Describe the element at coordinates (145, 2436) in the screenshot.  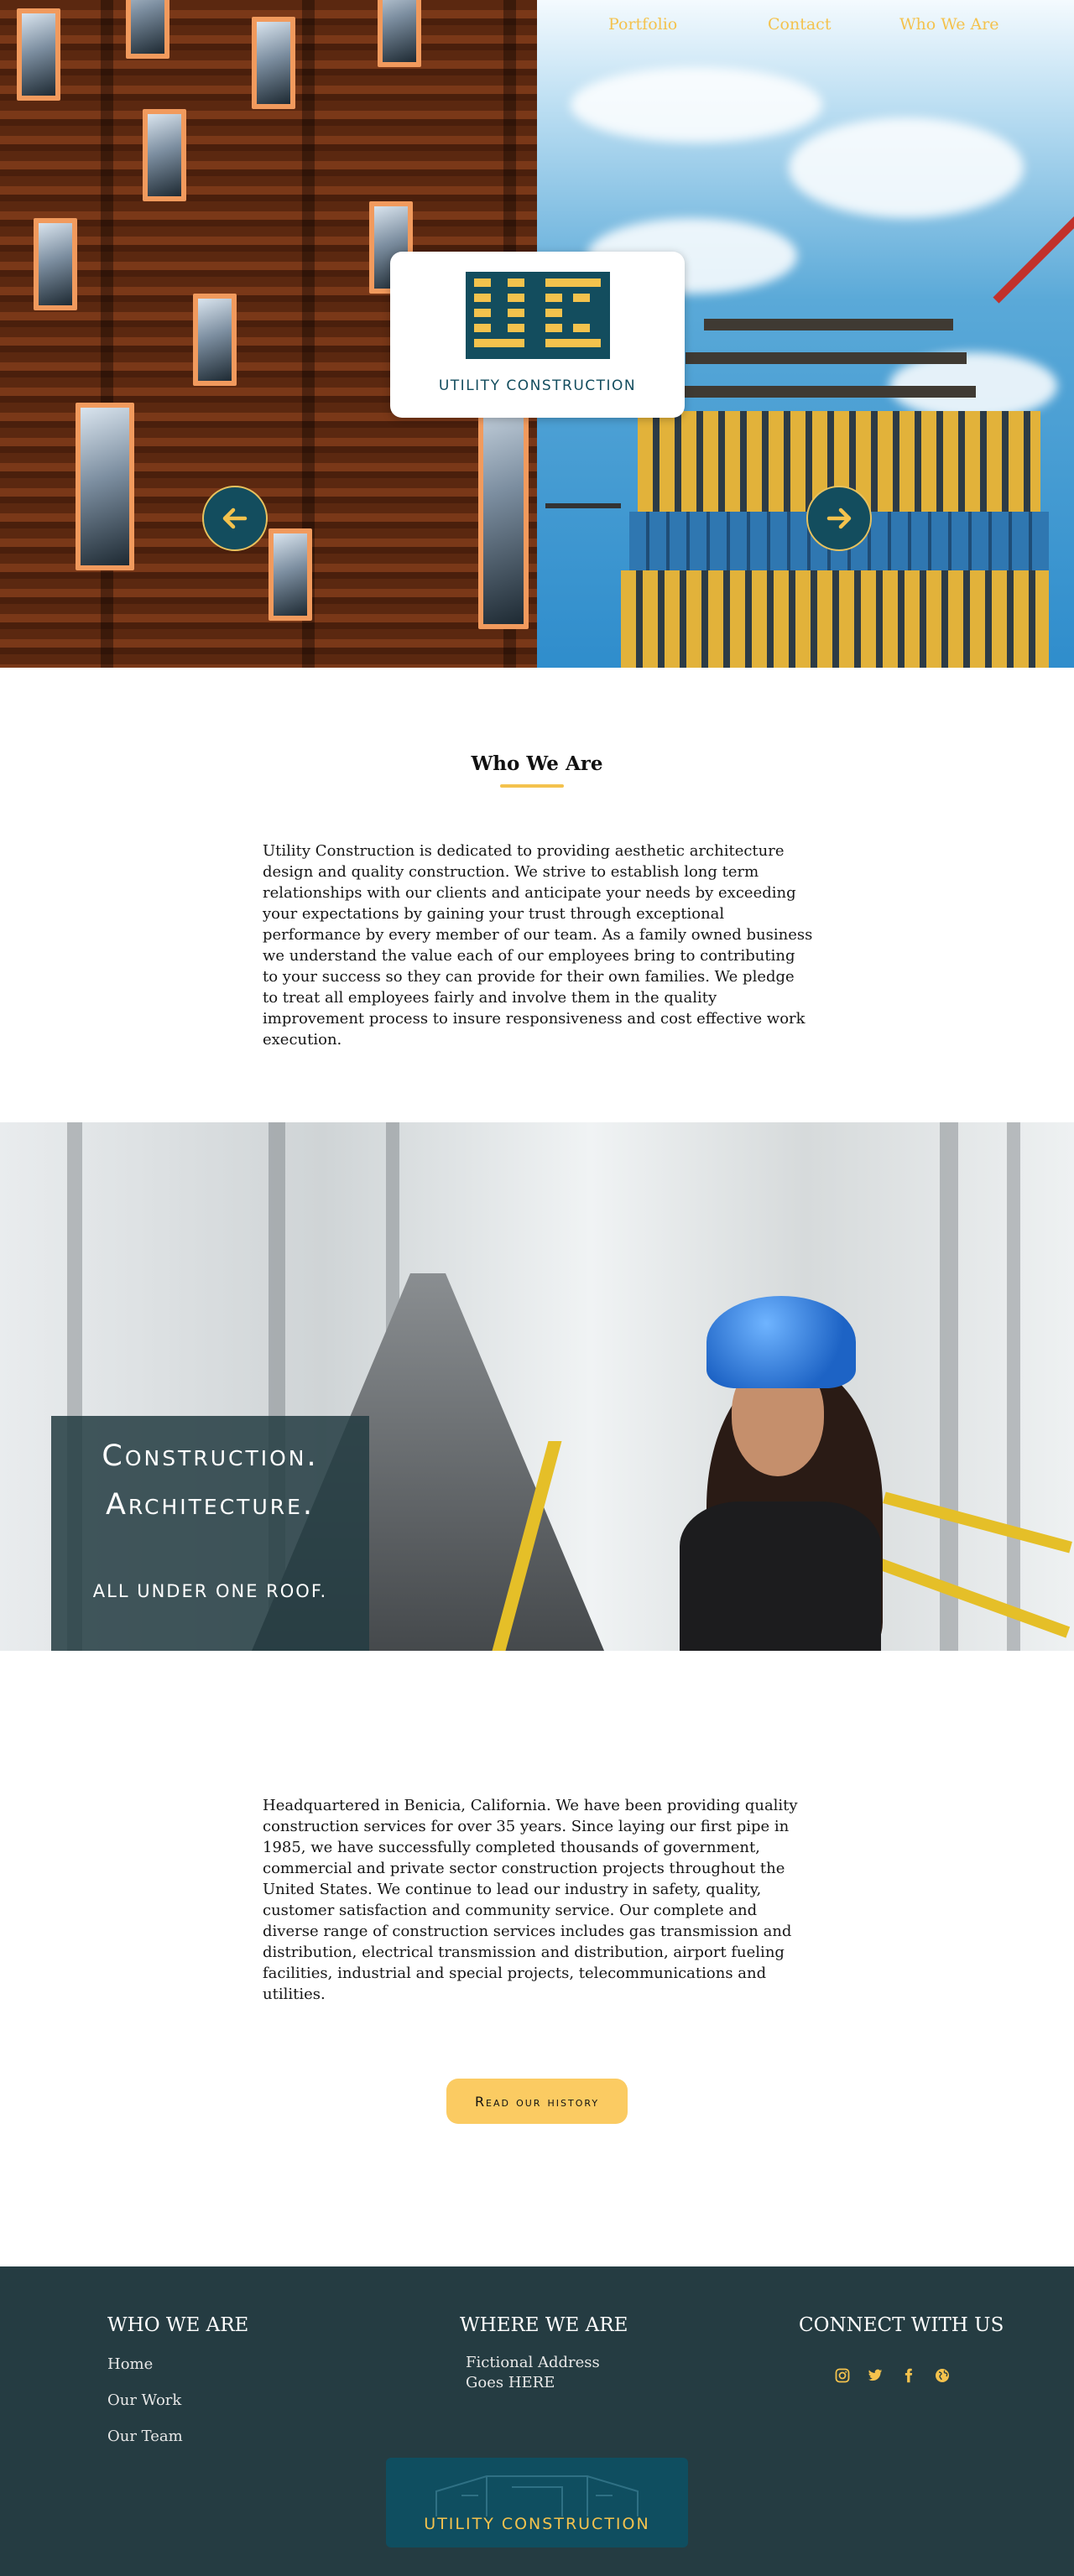
I see `footer-link-our-team: Our Team` at that location.